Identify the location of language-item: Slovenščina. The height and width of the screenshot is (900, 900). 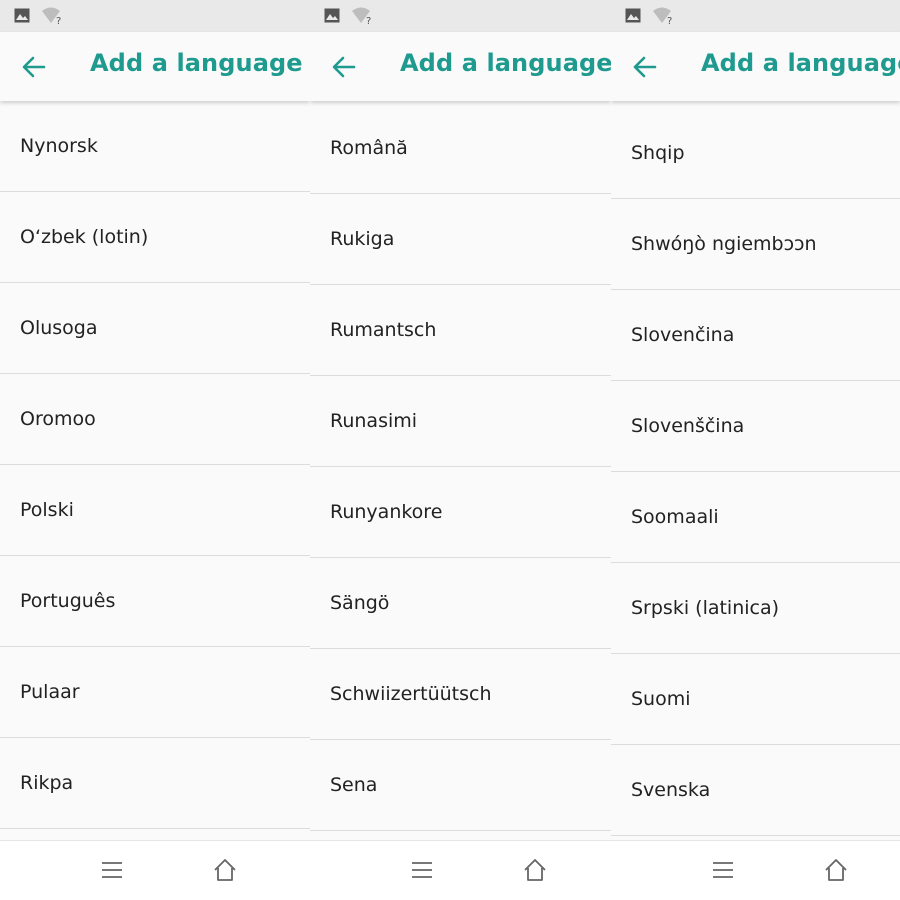
(755, 426).